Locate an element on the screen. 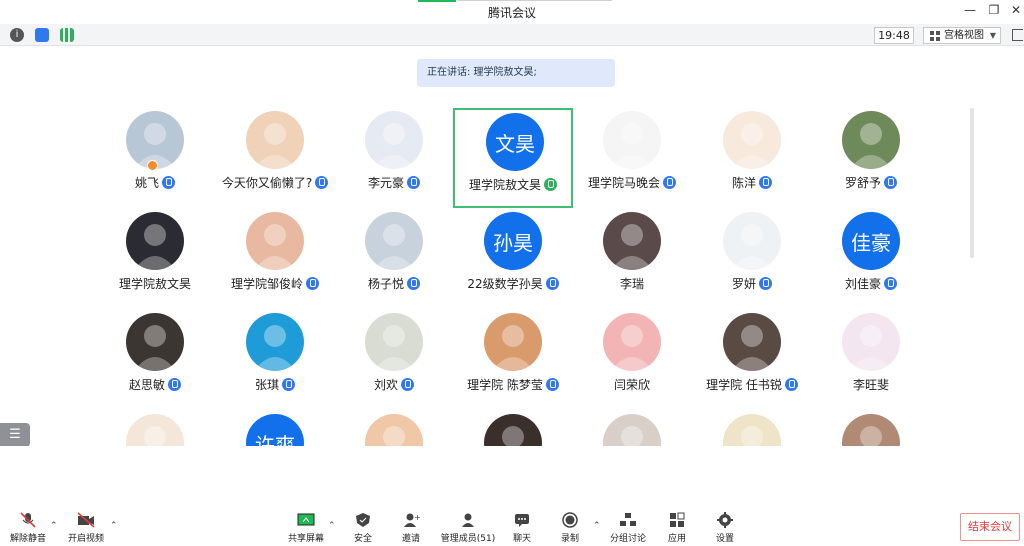 The height and width of the screenshot is (546, 1024). participant-tile: 杨子悦 is located at coordinates (394, 259).